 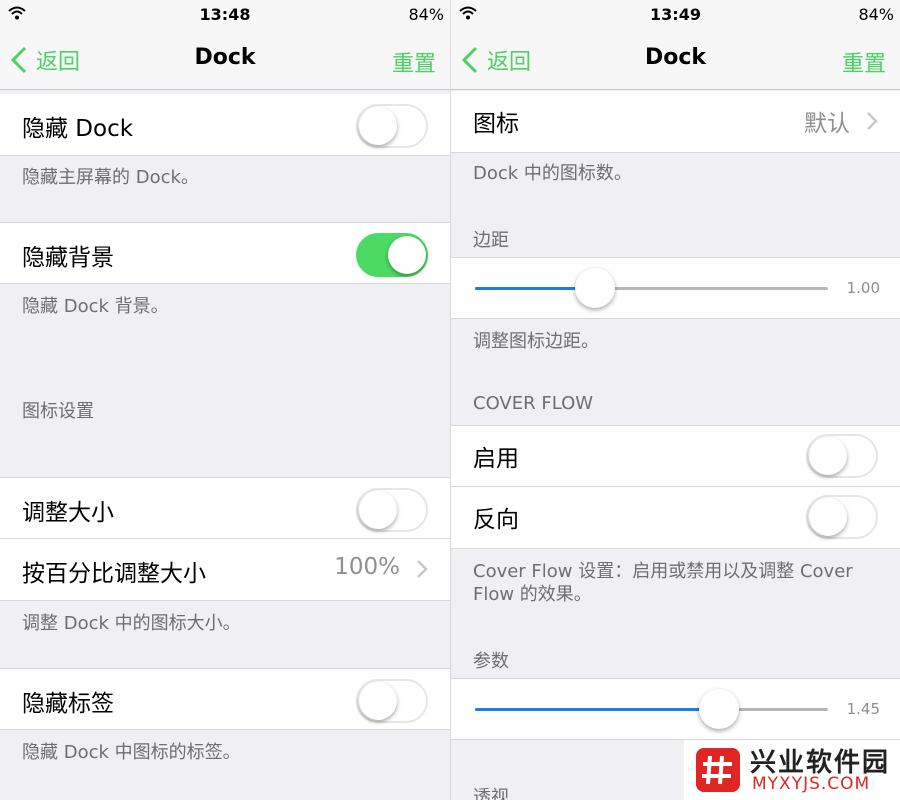 What do you see at coordinates (225, 253) in the screenshot?
I see `hide-background-row: 隐藏背景` at bounding box center [225, 253].